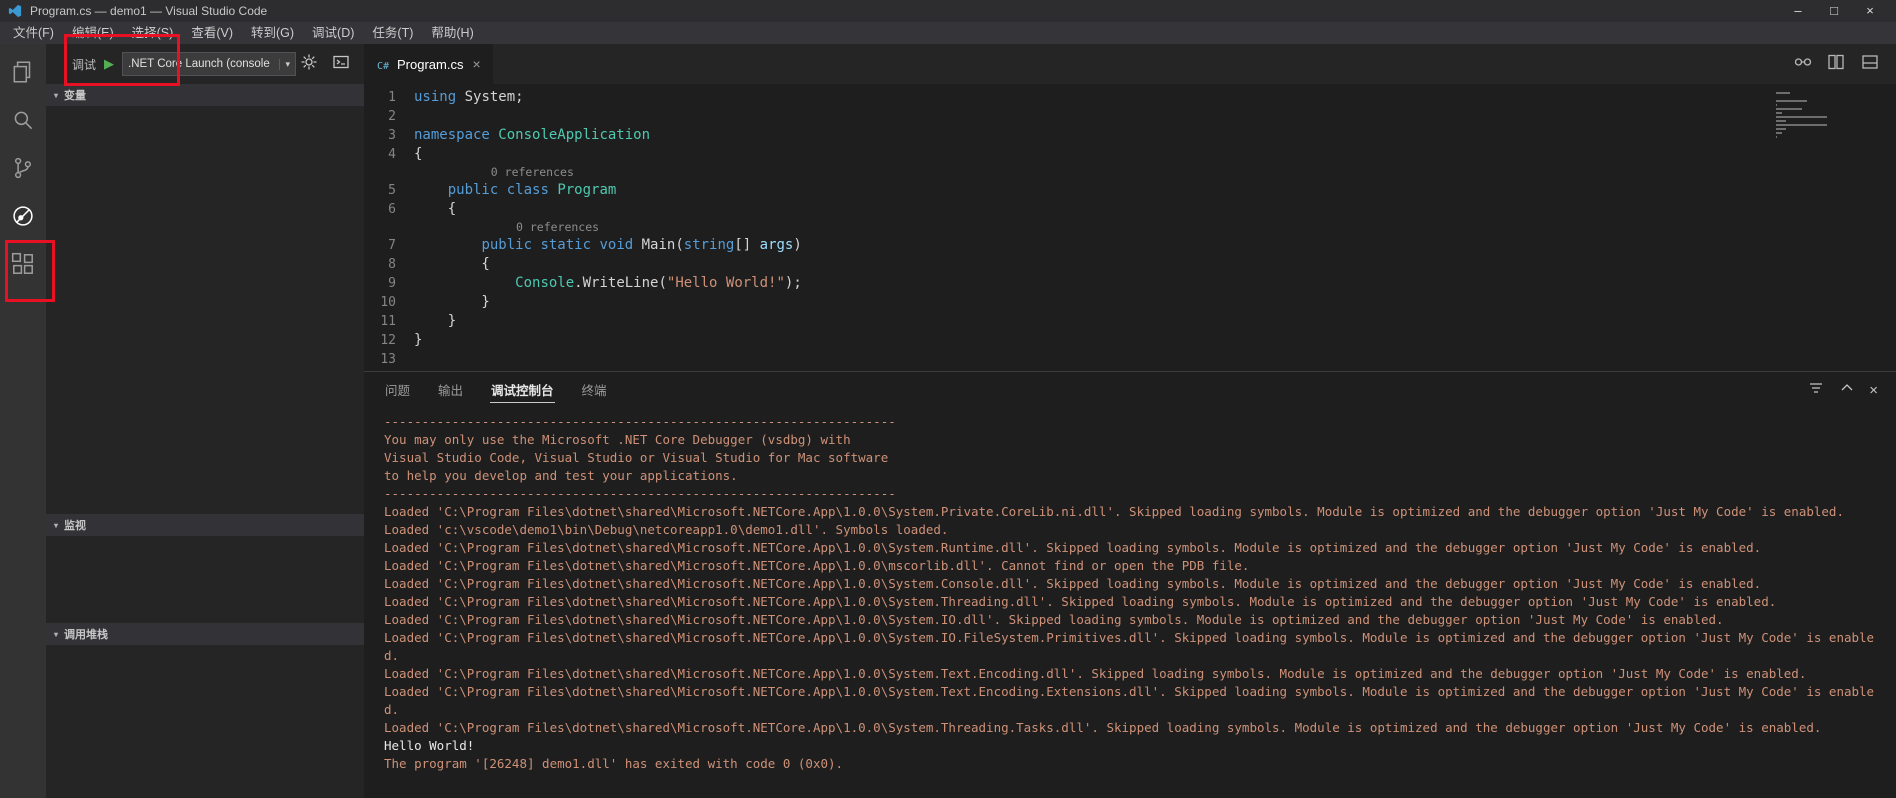 This screenshot has width=1896, height=798. What do you see at coordinates (469, 97) in the screenshot?
I see `code-text: using System;` at bounding box center [469, 97].